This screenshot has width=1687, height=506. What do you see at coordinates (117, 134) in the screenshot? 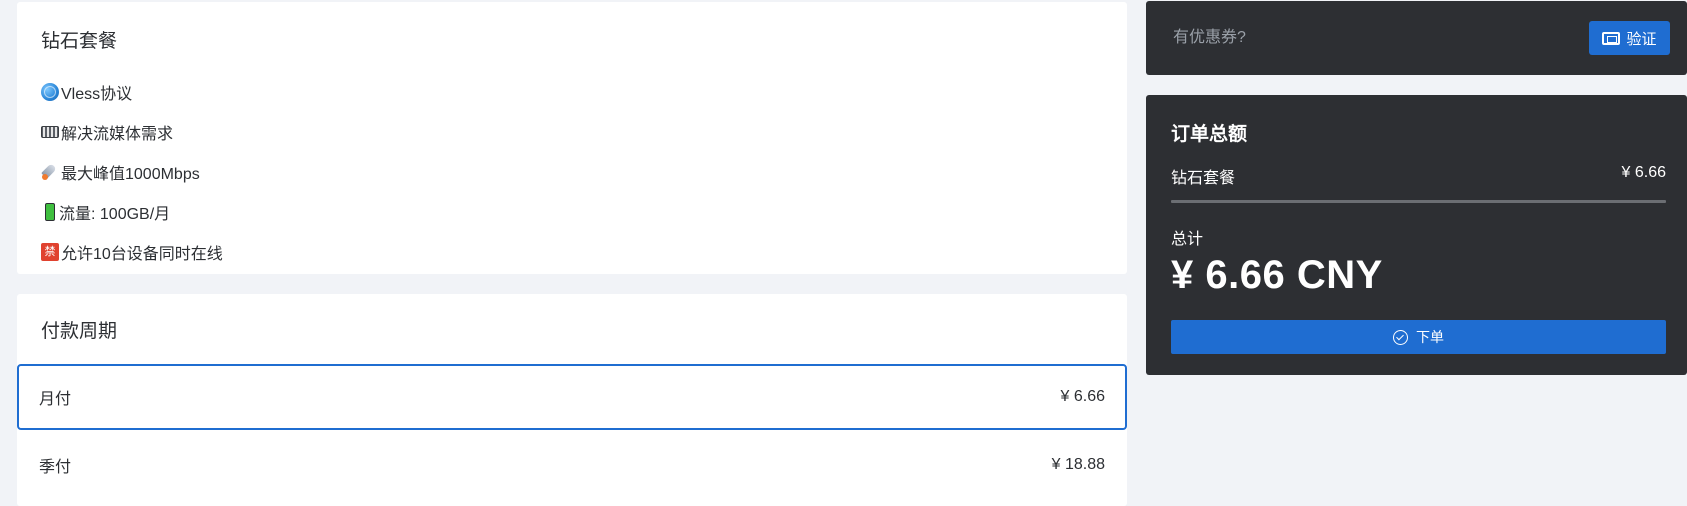
I see `feature-text: 解决流媒体需求` at bounding box center [117, 134].